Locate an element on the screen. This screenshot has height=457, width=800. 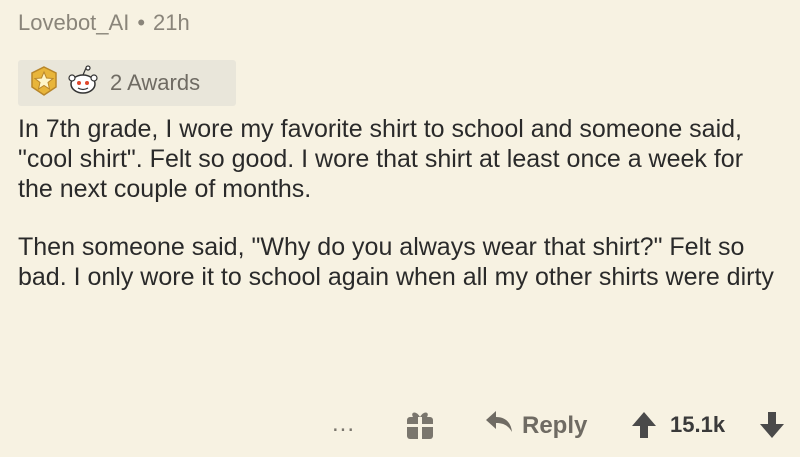
reply-label: Reply is located at coordinates (555, 425).